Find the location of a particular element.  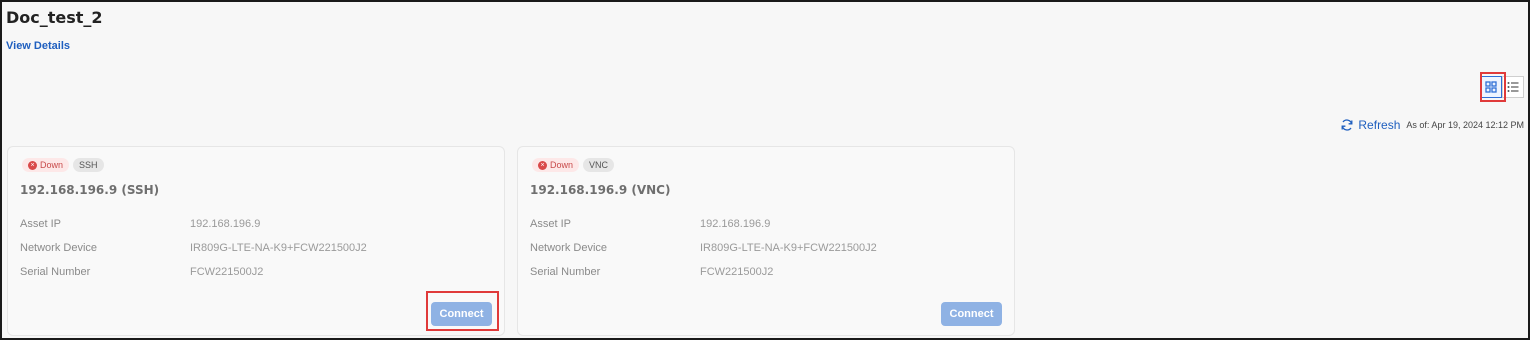

list-view-button is located at coordinates (1513, 87).